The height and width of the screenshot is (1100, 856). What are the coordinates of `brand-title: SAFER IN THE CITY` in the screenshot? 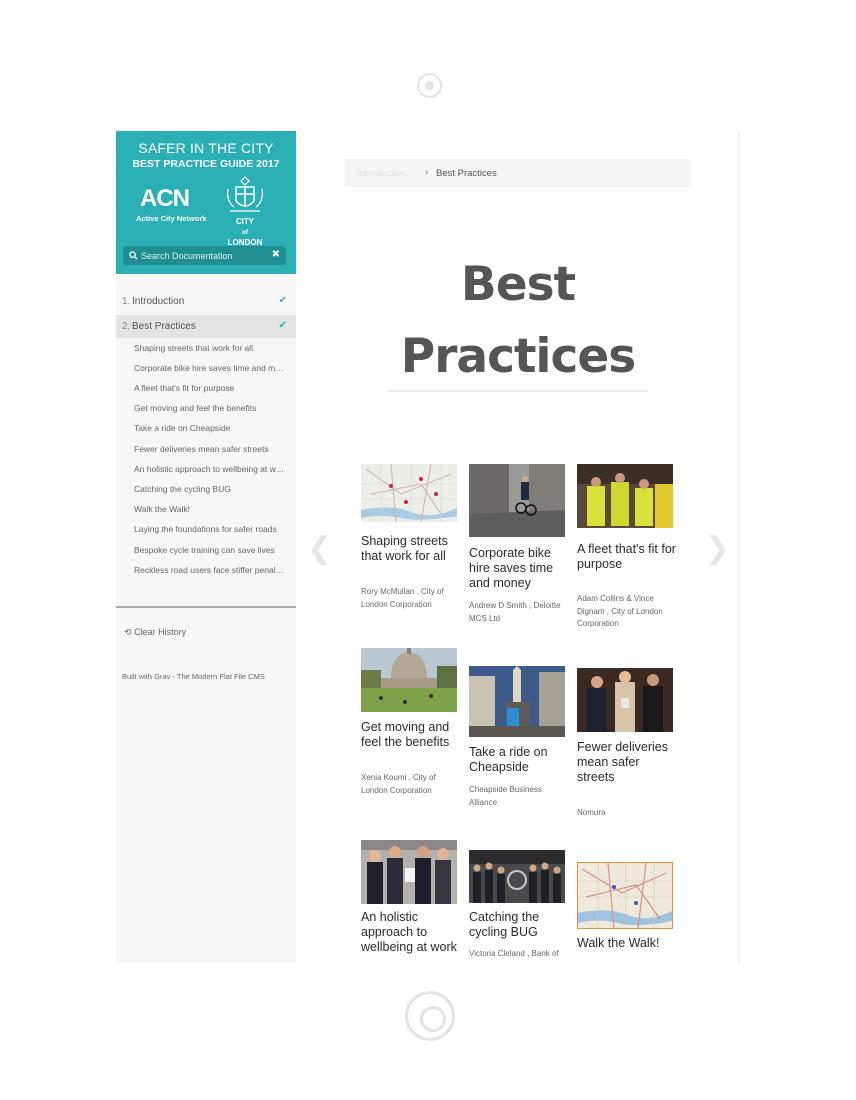 It's located at (206, 148).